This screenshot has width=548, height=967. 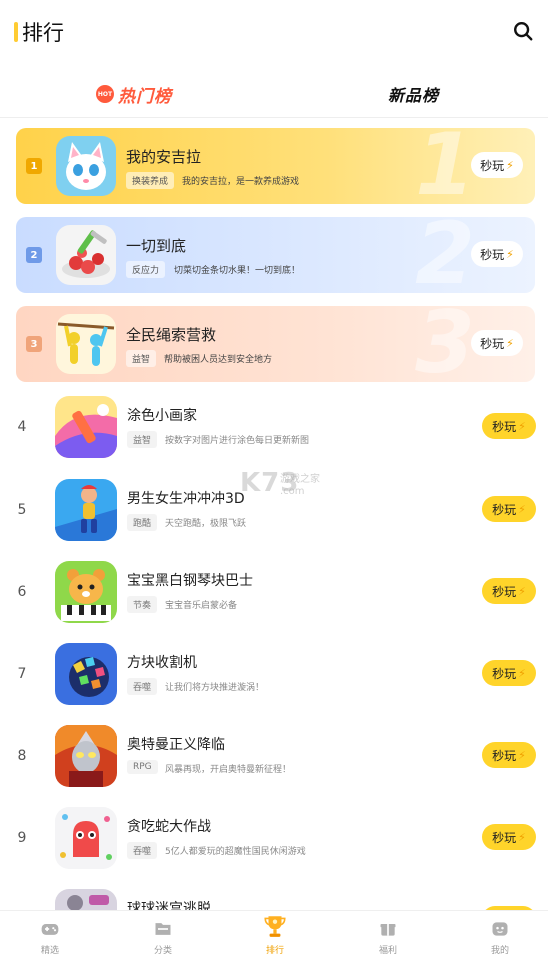 What do you see at coordinates (275, 926) in the screenshot?
I see `trophy-icon` at bounding box center [275, 926].